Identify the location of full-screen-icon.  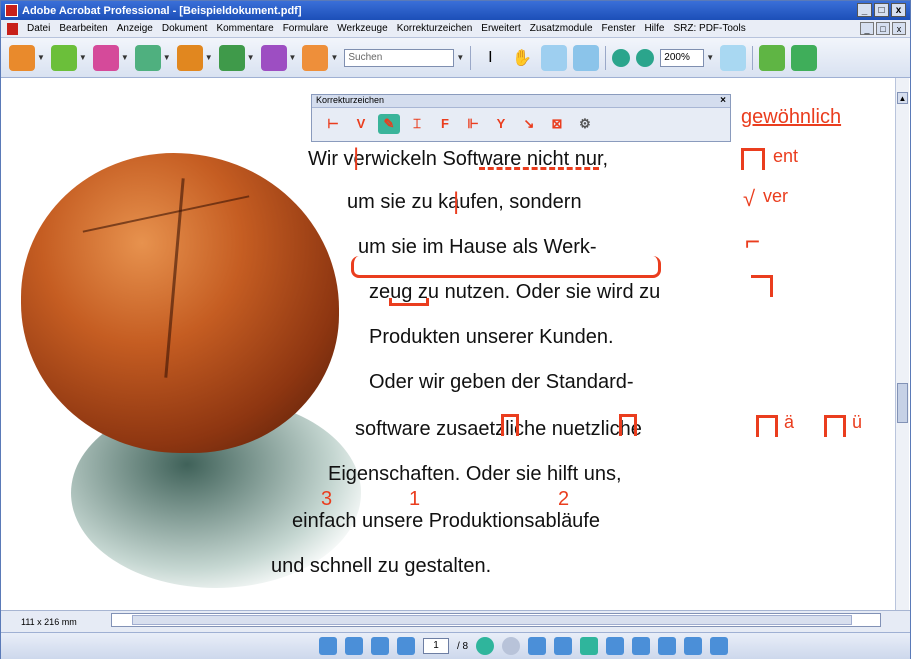
(719, 646).